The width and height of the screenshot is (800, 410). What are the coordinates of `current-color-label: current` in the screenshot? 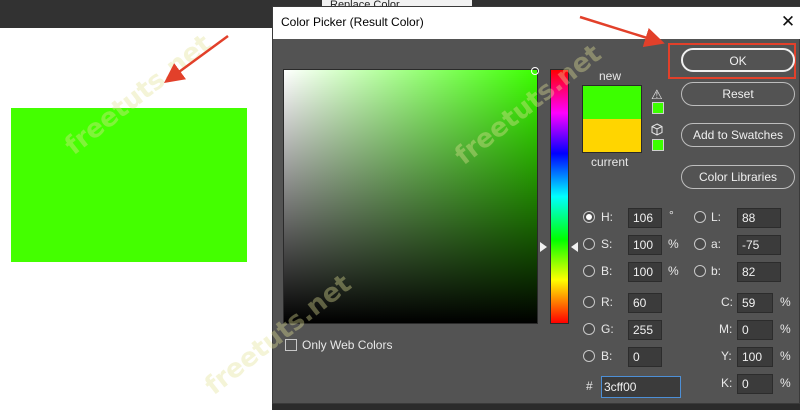 It's located at (610, 162).